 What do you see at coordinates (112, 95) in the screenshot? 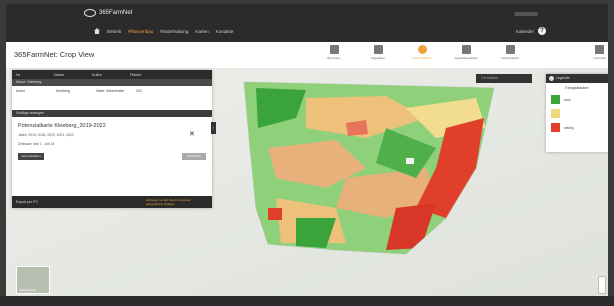
I see `table-row: Acker Kleeberg Hafer, Winterhafer 202` at bounding box center [112, 95].